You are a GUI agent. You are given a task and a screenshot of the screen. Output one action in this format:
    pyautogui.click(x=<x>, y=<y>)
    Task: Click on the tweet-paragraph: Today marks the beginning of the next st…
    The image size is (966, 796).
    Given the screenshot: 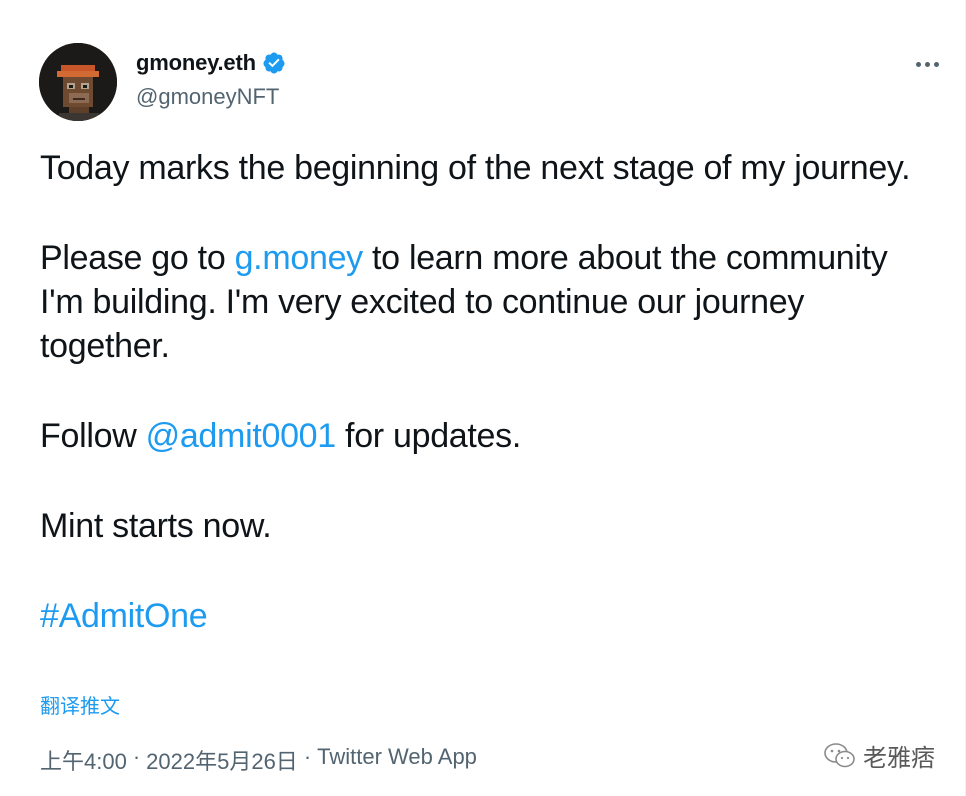 What is the action you would take?
    pyautogui.click(x=475, y=168)
    